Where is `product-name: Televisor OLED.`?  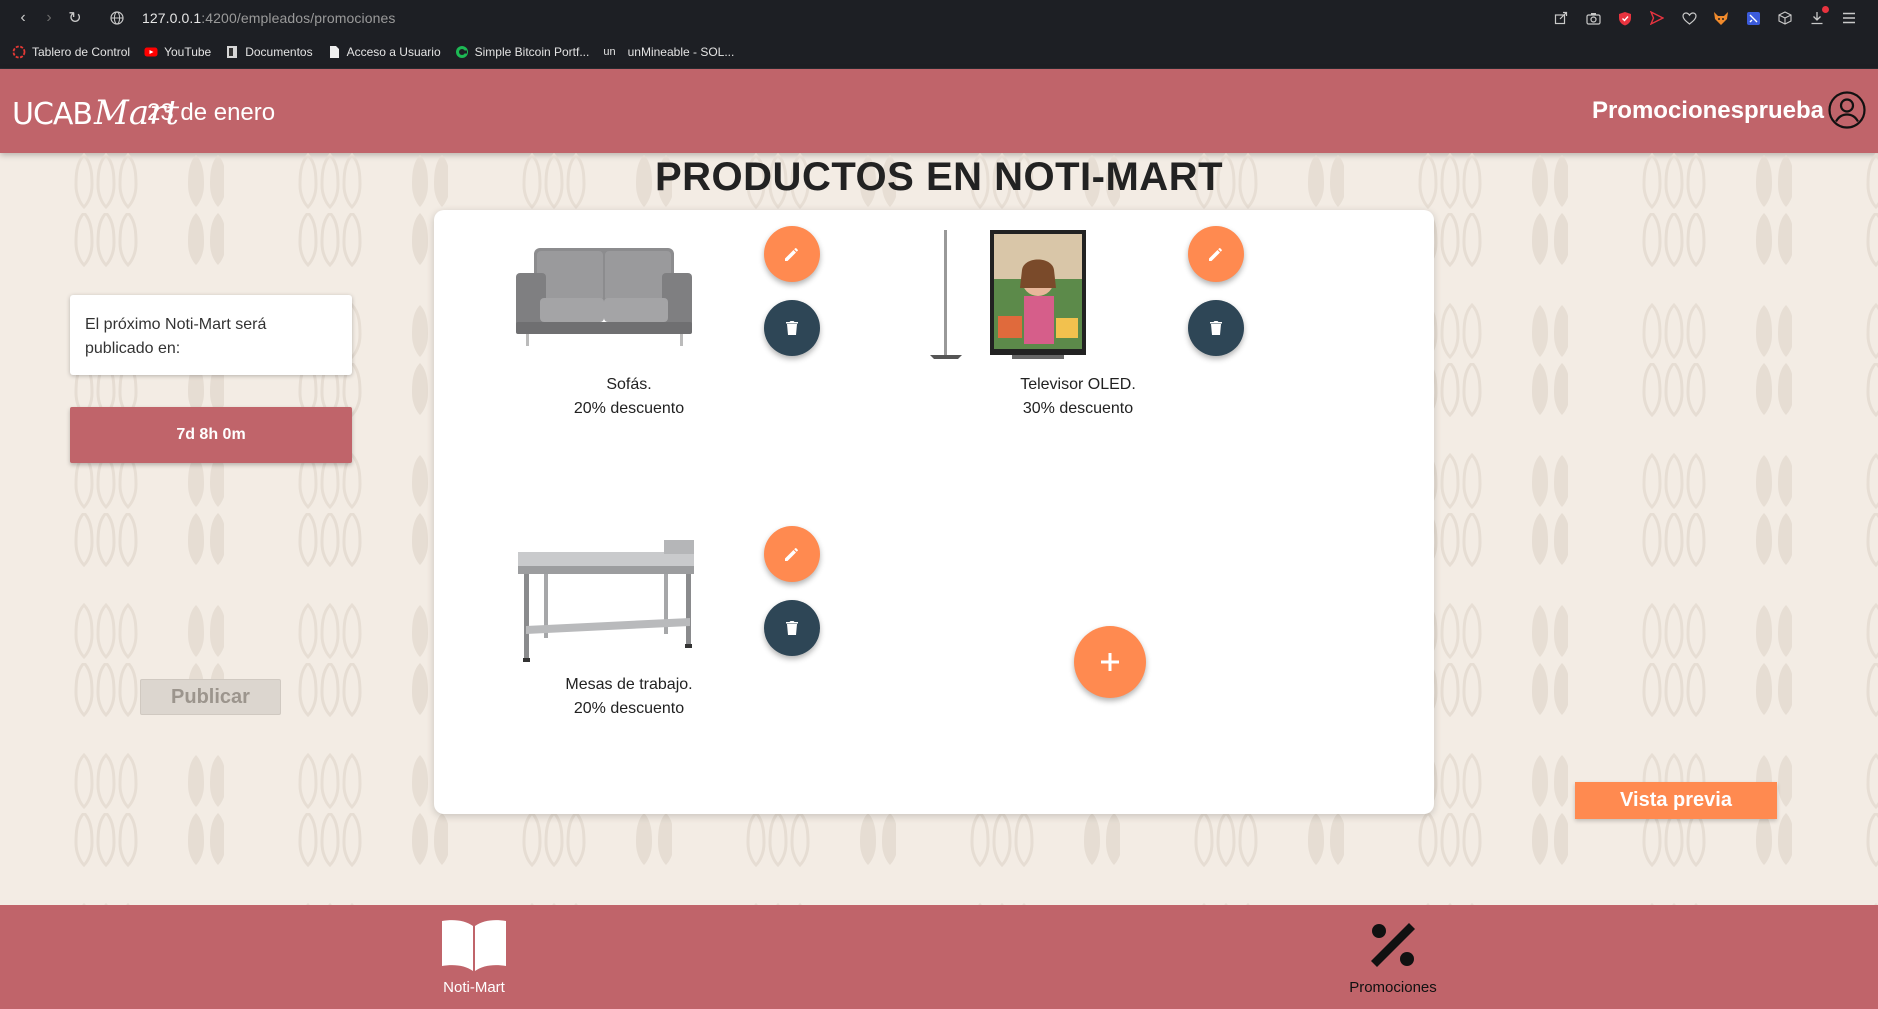 product-name: Televisor OLED. is located at coordinates (1078, 384).